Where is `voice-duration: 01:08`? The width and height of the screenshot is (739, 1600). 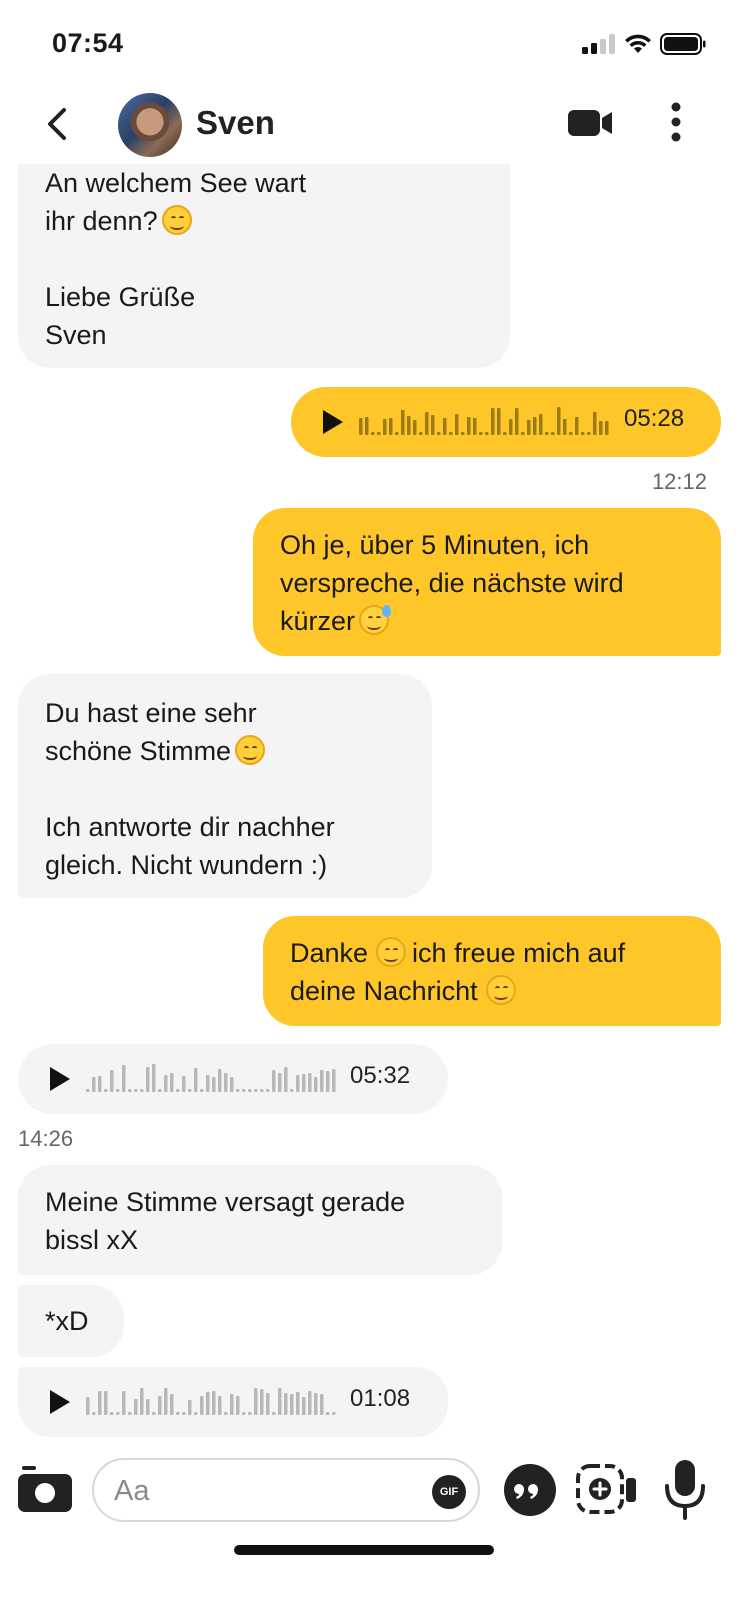 voice-duration: 01:08 is located at coordinates (380, 1398).